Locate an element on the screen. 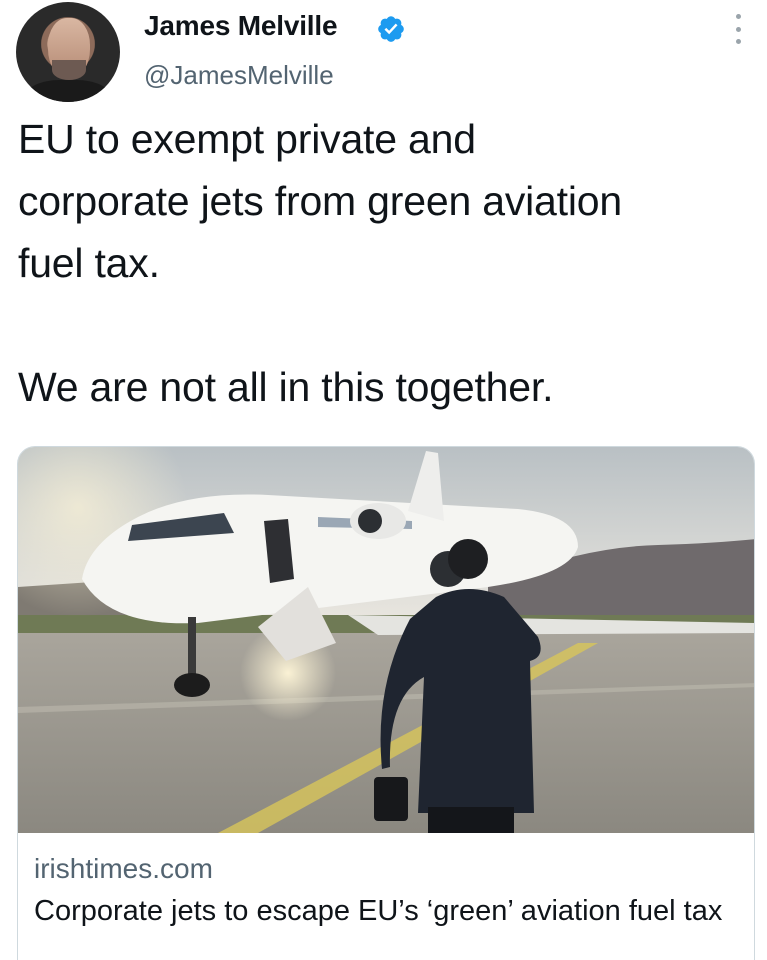 The image size is (767, 960). avatar-shirt is located at coordinates (68, 91).